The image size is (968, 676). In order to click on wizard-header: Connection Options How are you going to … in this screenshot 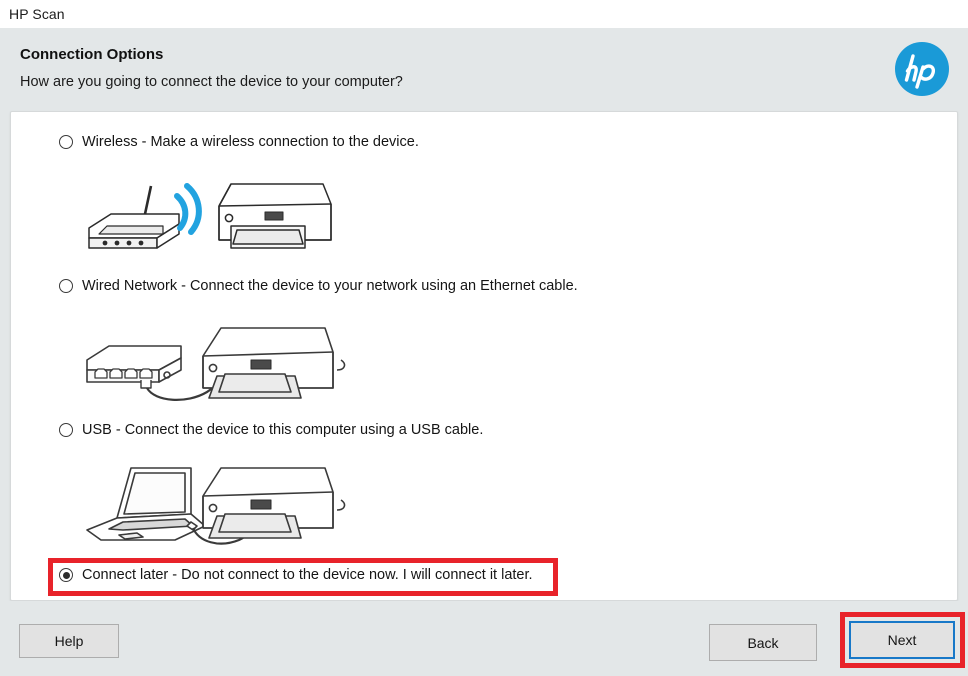, I will do `click(484, 68)`.